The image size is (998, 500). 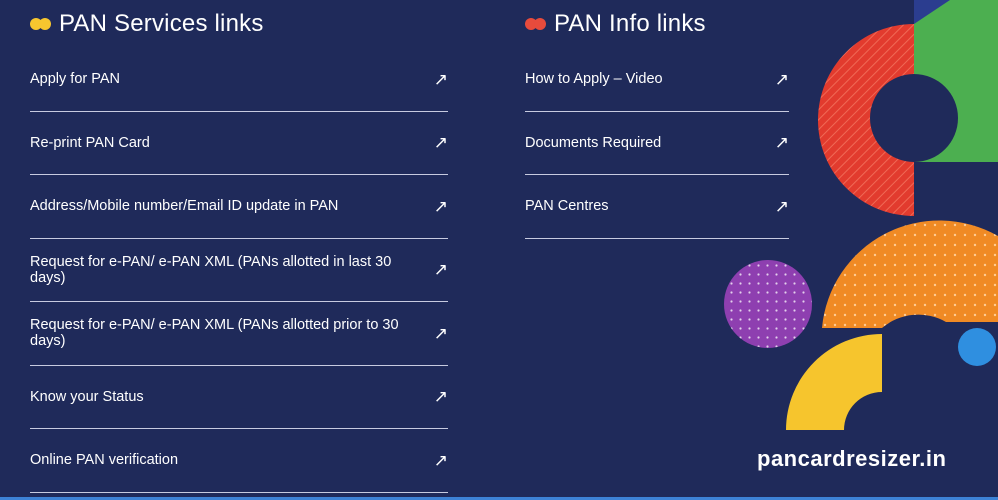 I want to click on red-striped-half-ring, so click(x=866, y=120).